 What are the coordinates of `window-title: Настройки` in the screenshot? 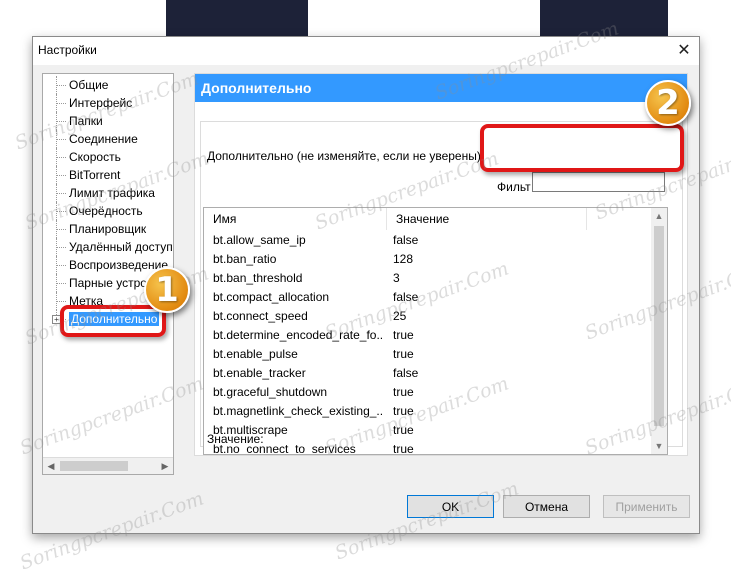 It's located at (67, 50).